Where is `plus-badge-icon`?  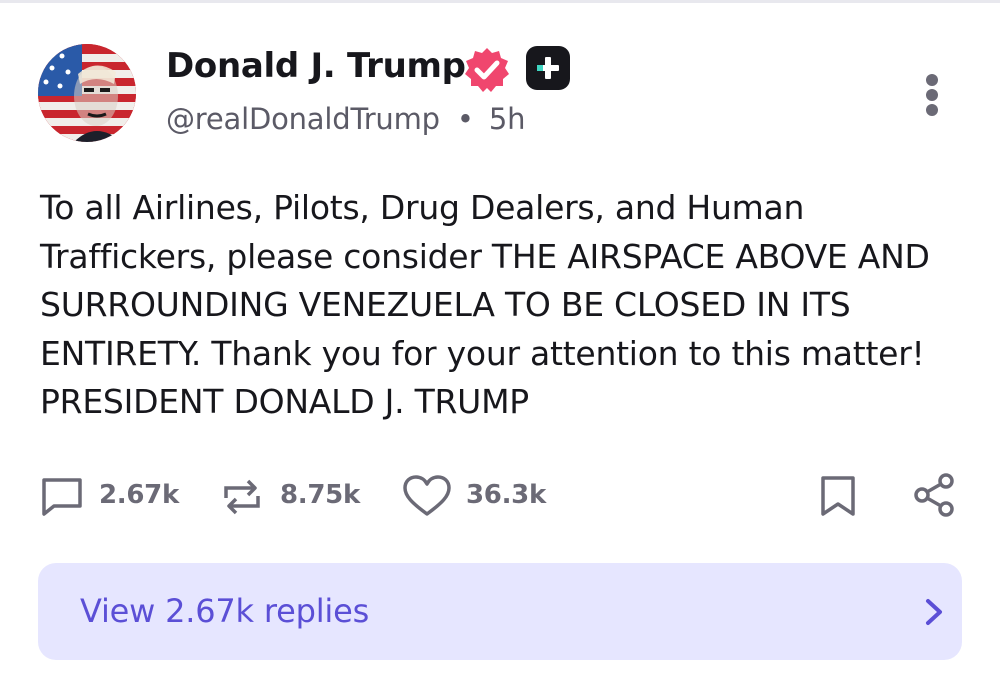
plus-badge-icon is located at coordinates (548, 68).